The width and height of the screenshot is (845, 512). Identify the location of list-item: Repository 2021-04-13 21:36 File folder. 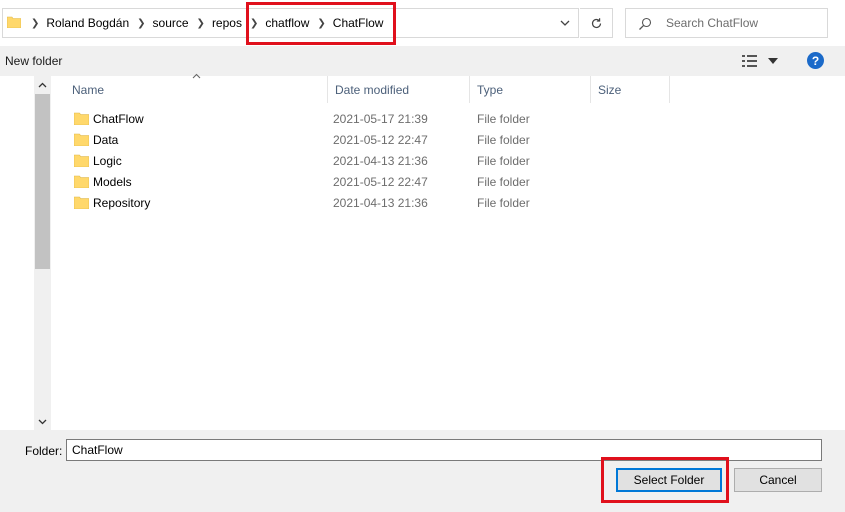
(361, 202).